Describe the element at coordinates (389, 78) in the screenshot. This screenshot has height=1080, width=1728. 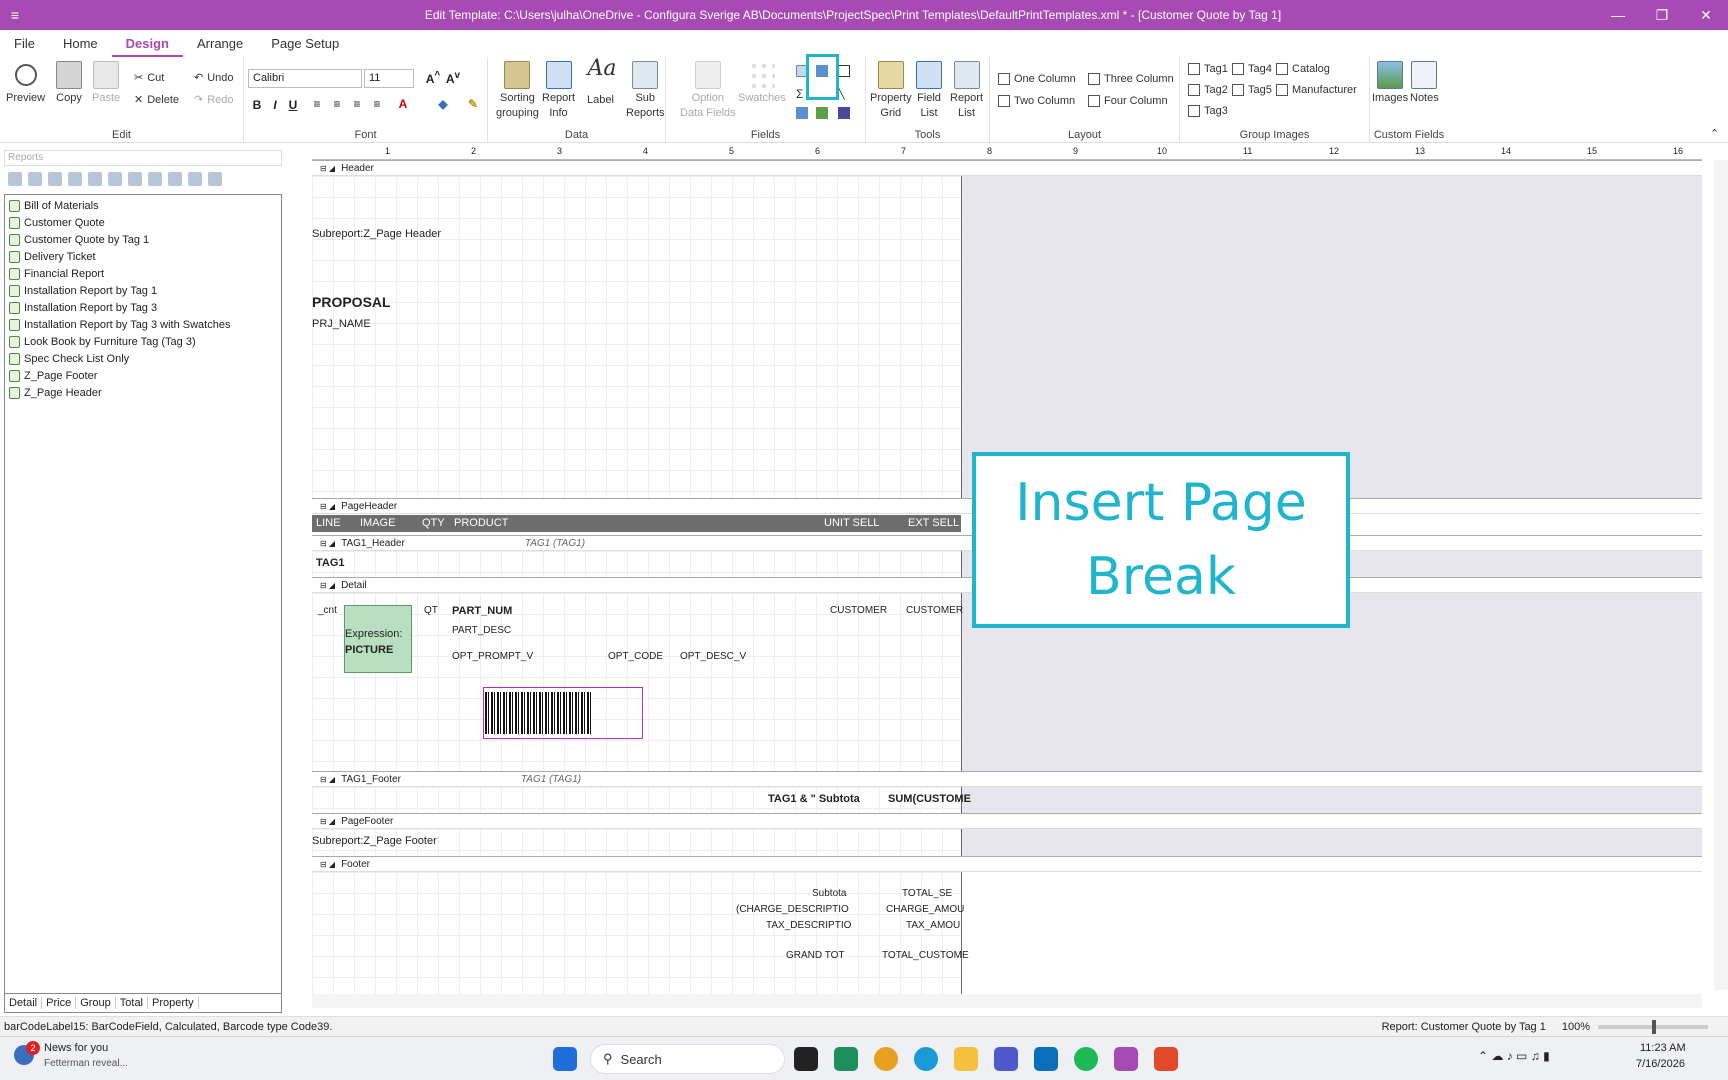
I see `font-size-combo: 11` at that location.